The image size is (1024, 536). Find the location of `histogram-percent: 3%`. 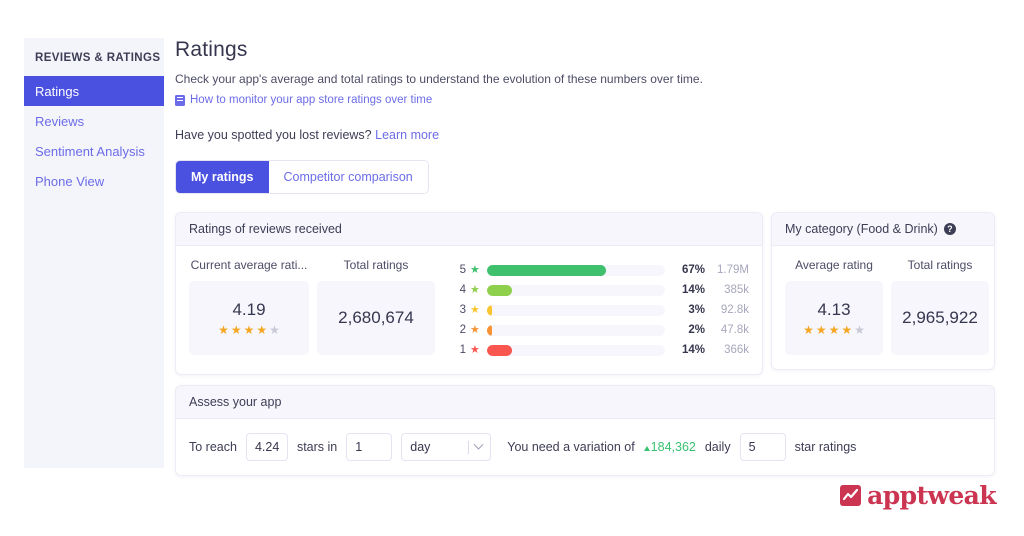

histogram-percent: 3% is located at coordinates (696, 310).